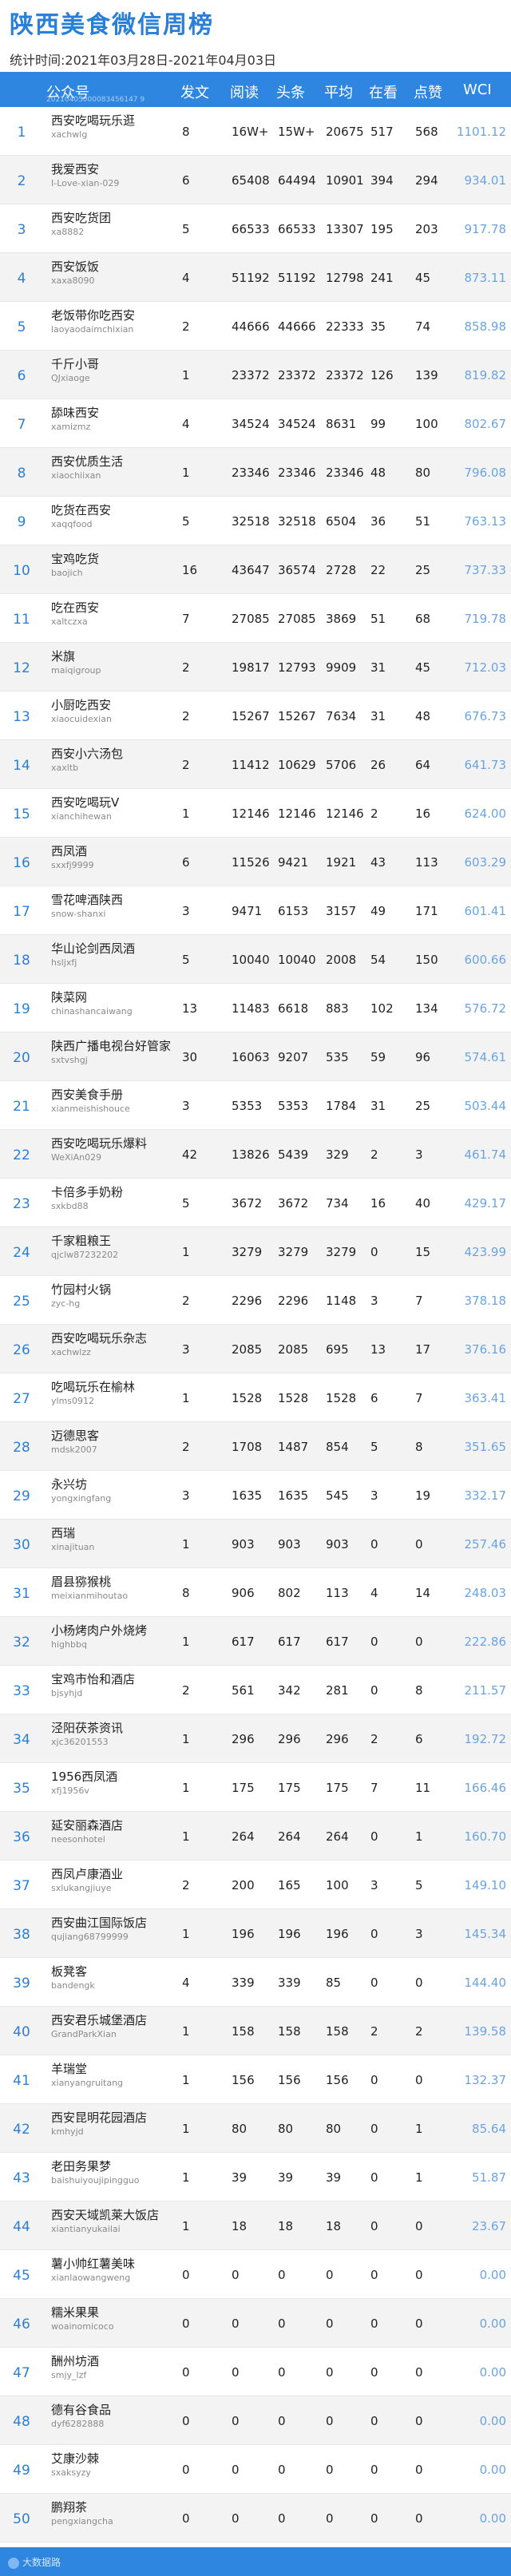 The height and width of the screenshot is (2576, 511). I want to click on account-title: 华山论剑西凤酒, so click(93, 948).